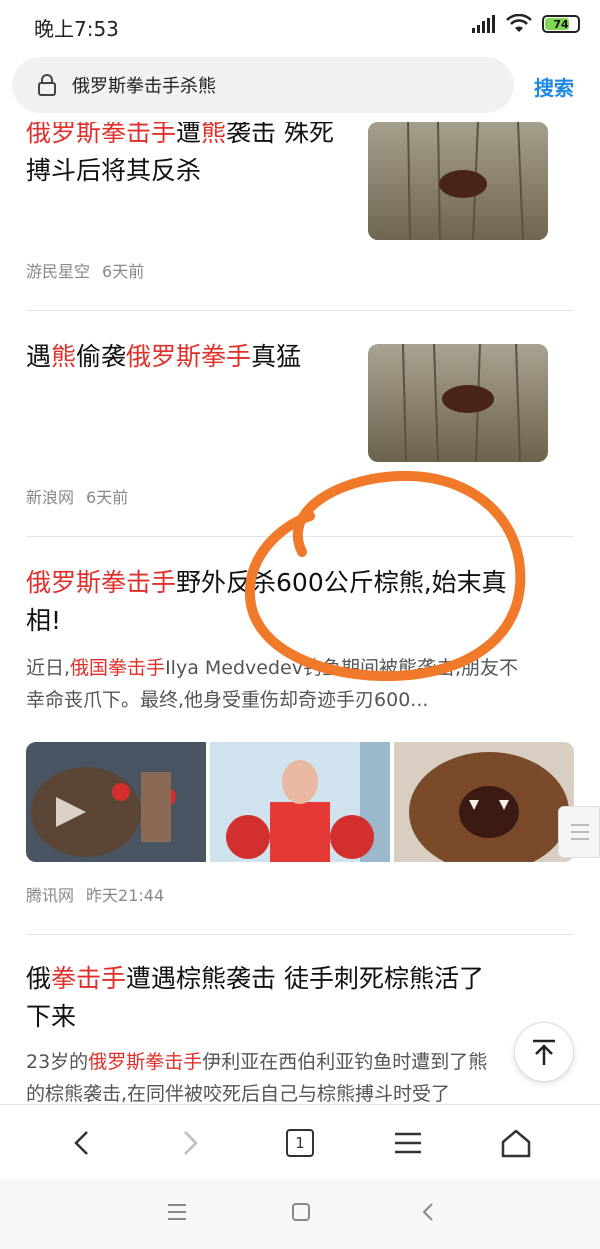  Describe the element at coordinates (125, 895) in the screenshot. I see `result-time: 昨天21:44` at that location.